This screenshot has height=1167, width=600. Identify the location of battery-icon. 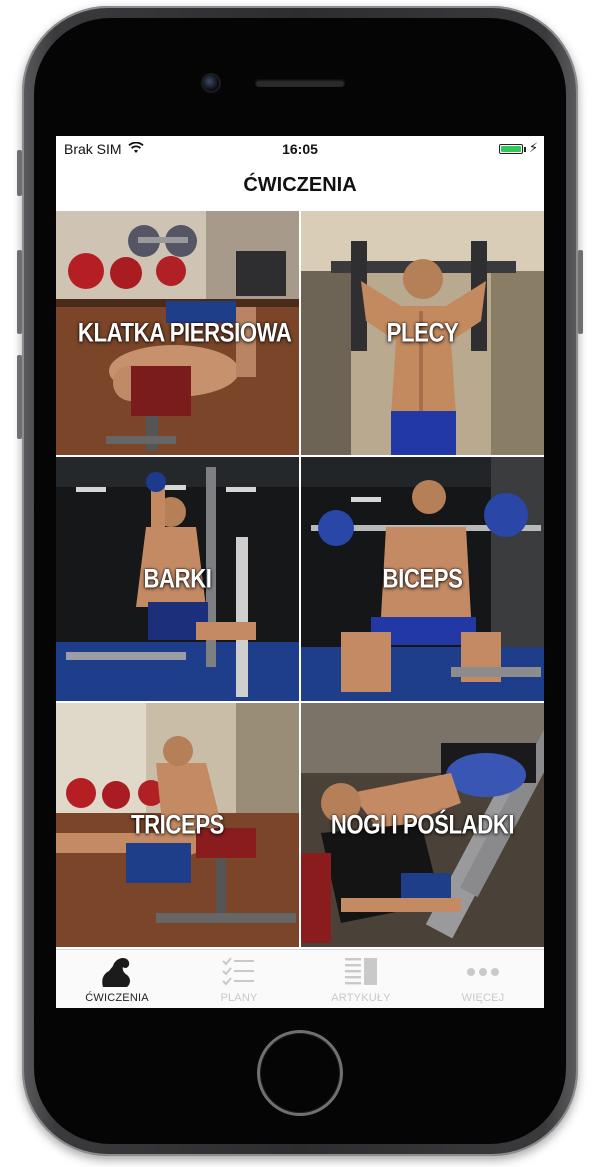
(511, 149).